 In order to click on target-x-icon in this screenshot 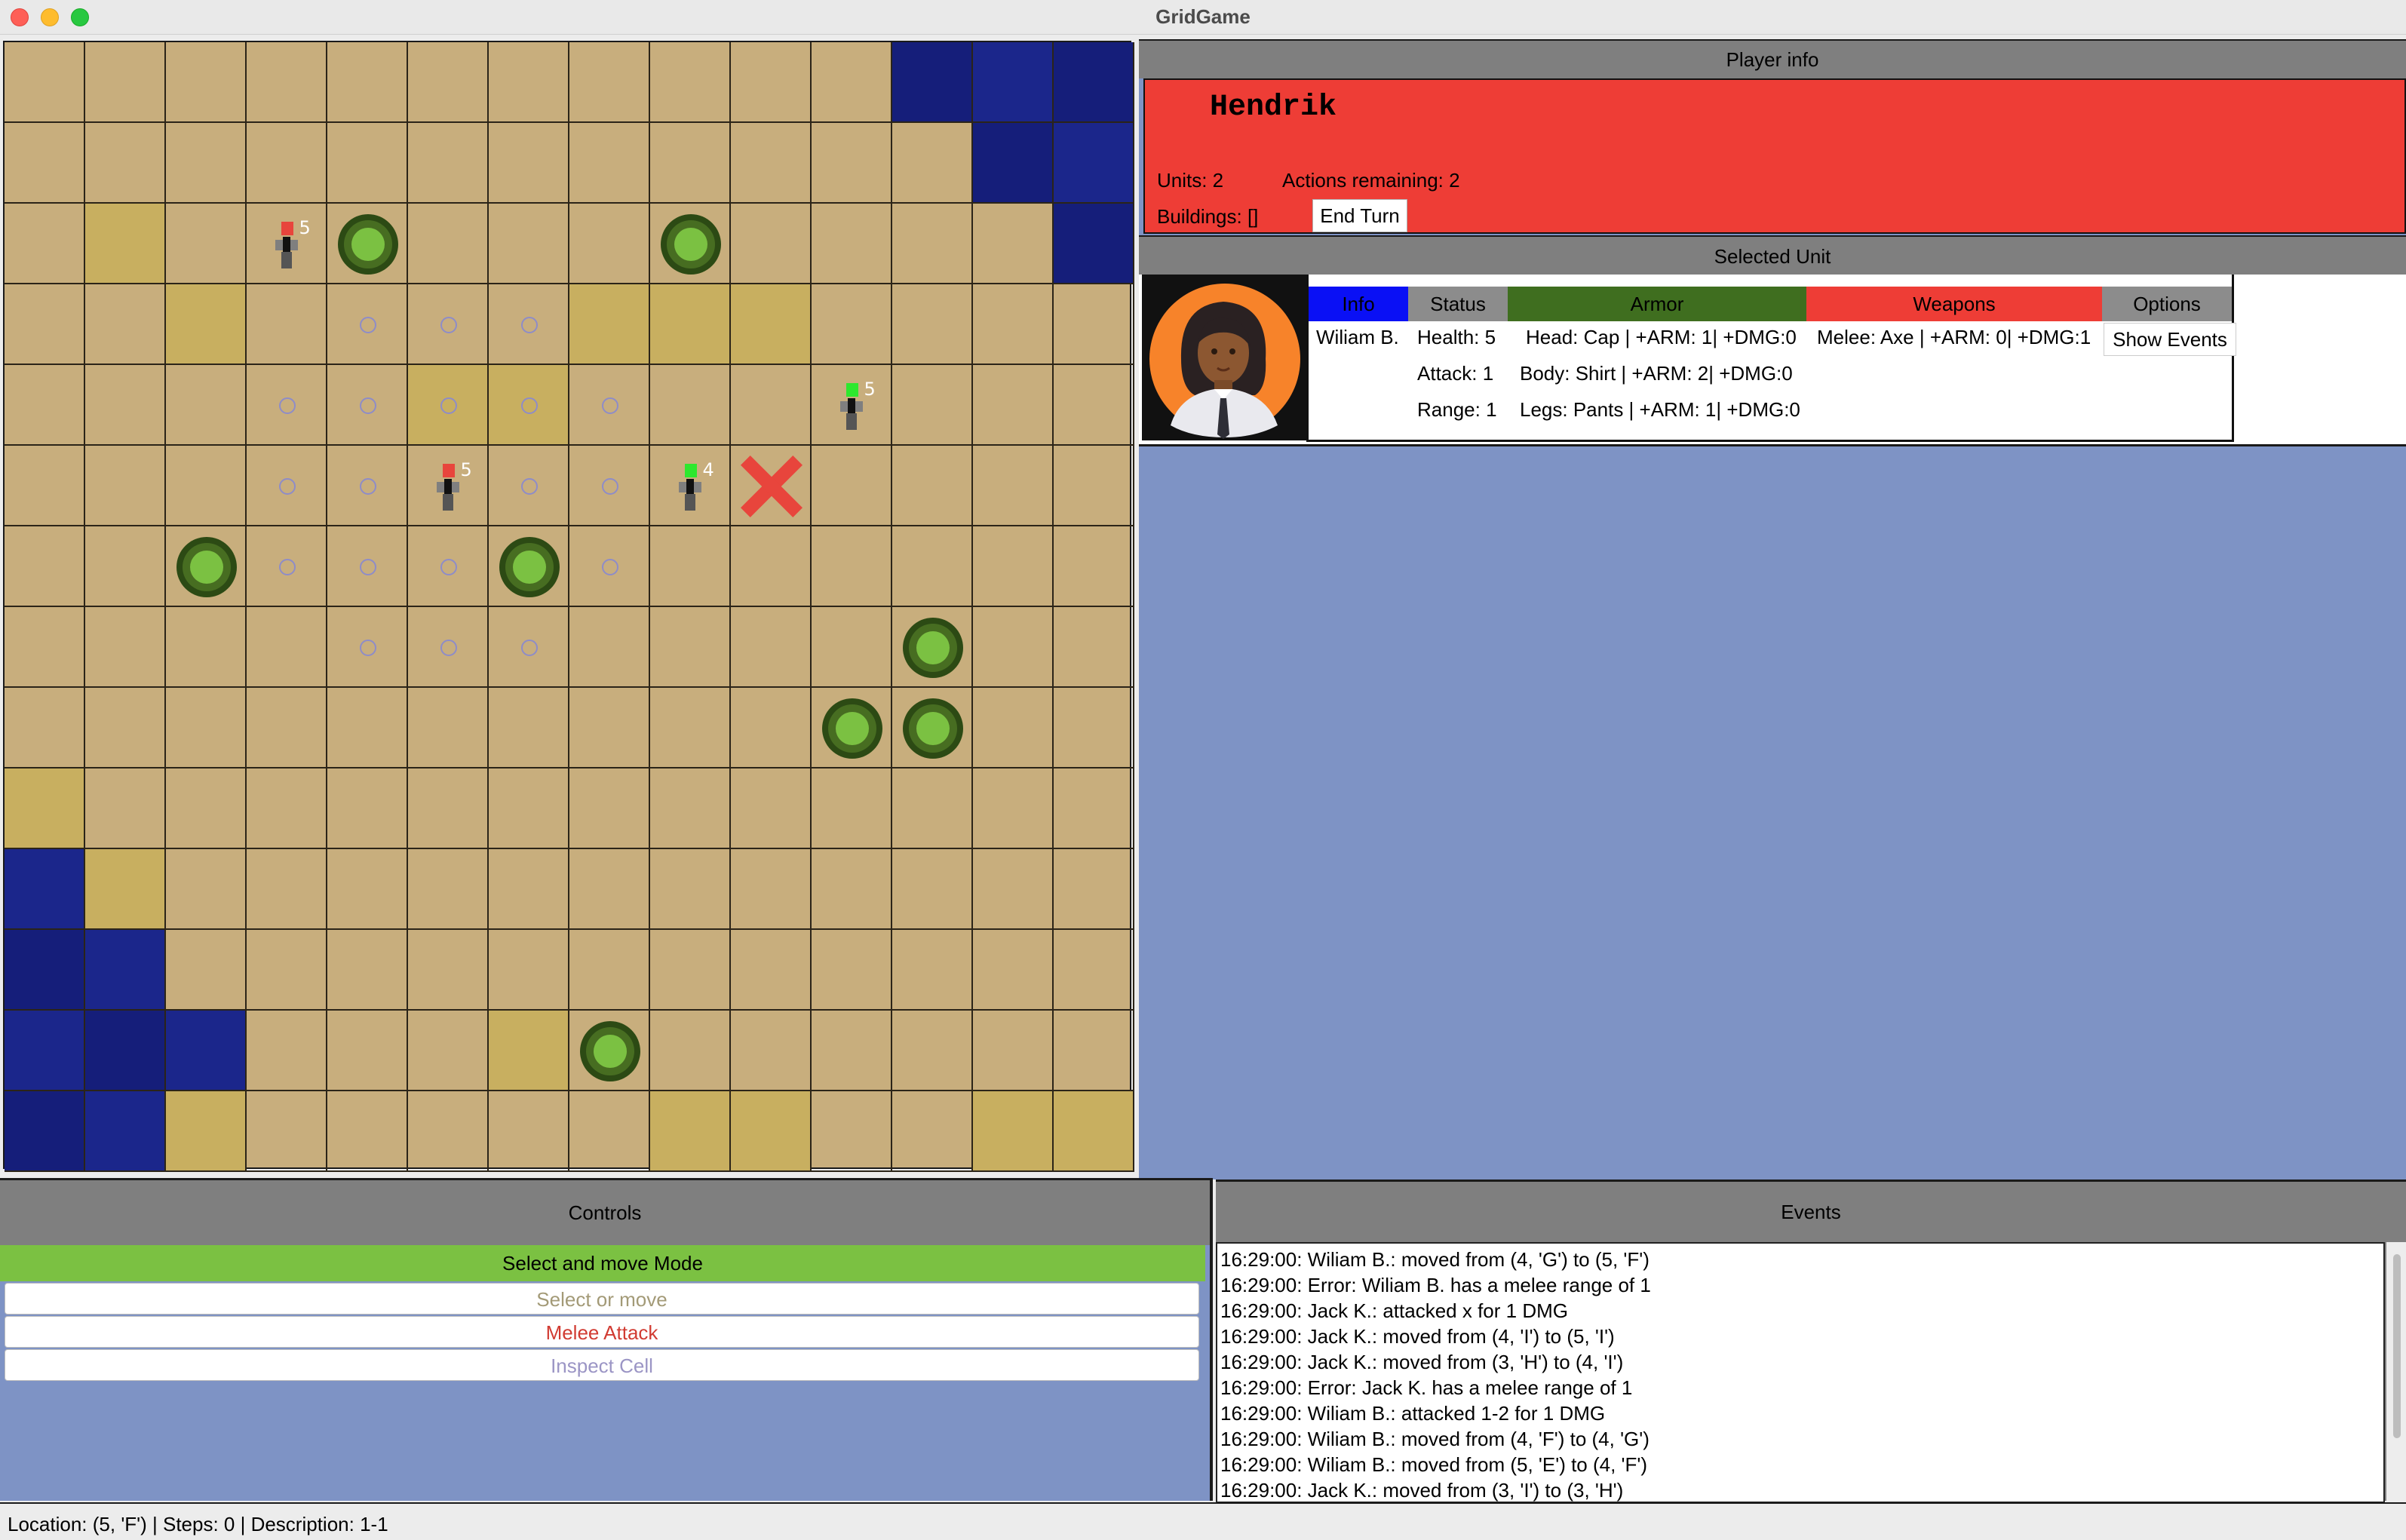, I will do `click(771, 486)`.